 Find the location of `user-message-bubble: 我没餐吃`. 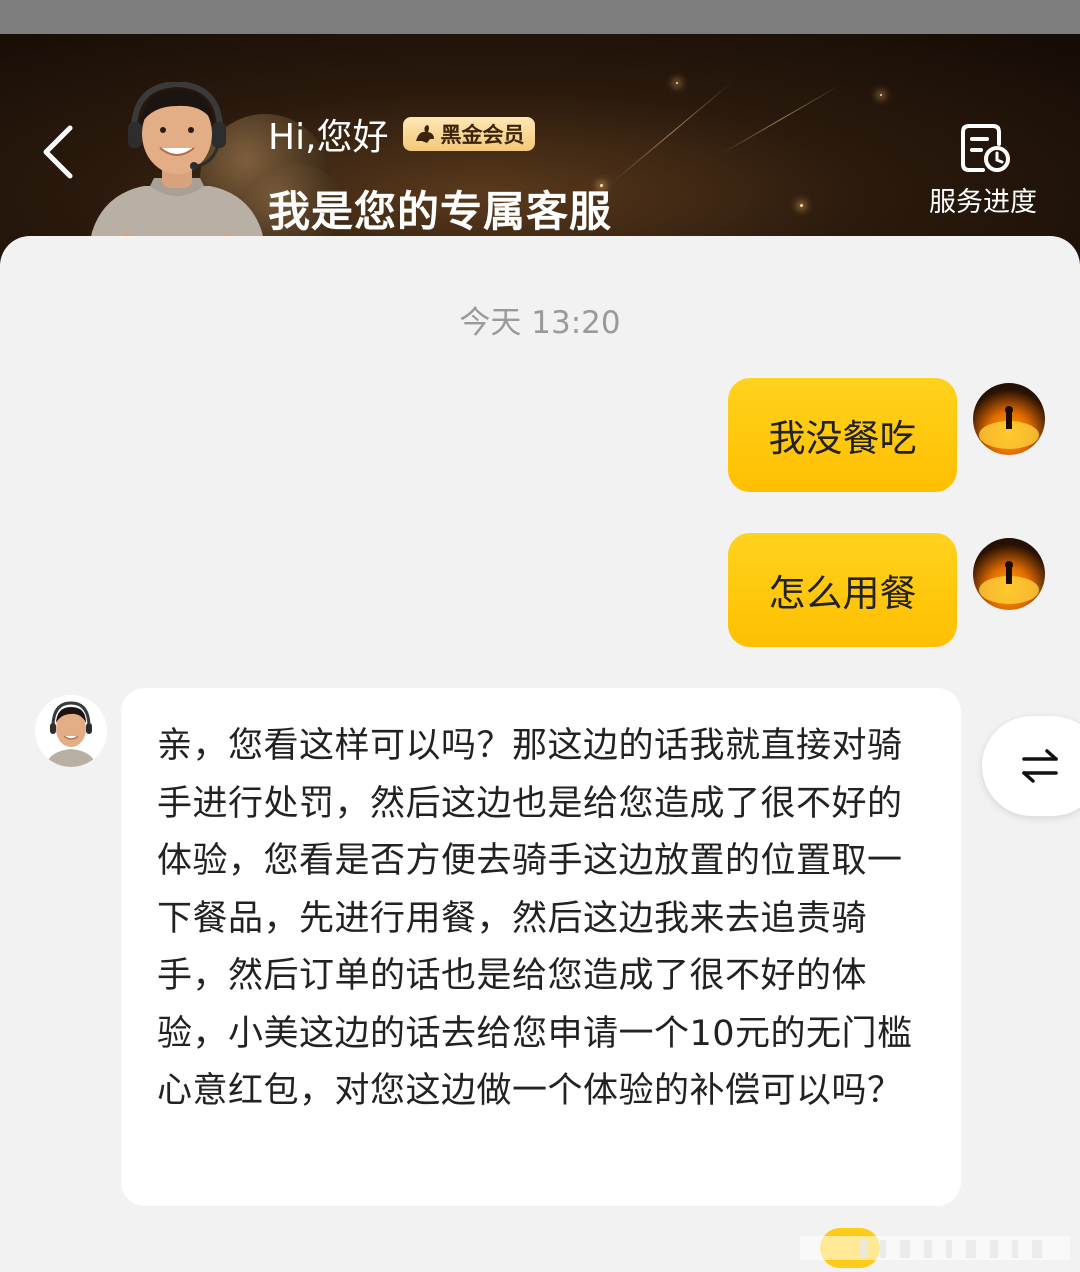

user-message-bubble: 我没餐吃 is located at coordinates (842, 435).